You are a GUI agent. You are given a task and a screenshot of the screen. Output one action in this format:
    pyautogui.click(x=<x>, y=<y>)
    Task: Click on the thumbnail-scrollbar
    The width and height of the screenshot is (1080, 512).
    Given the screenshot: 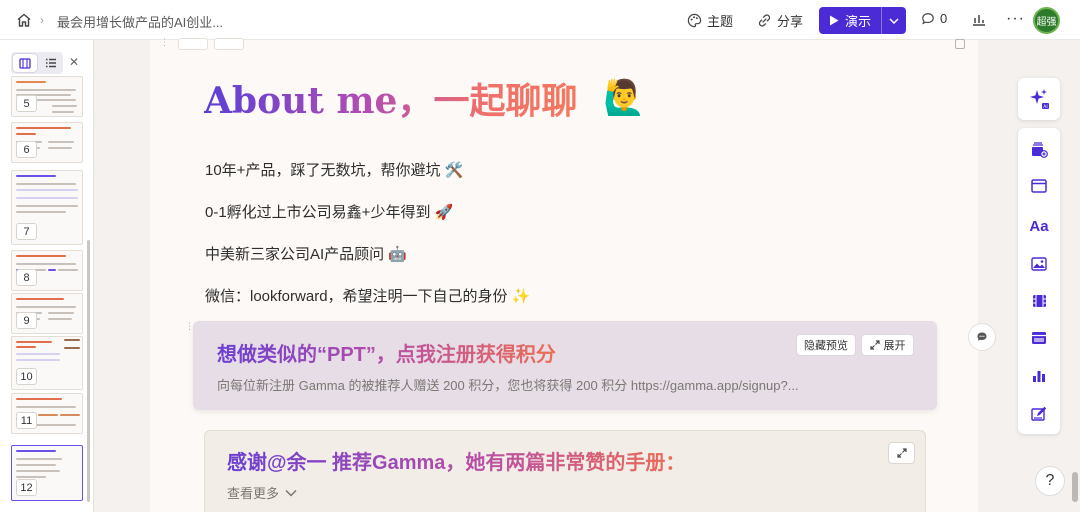 What is the action you would take?
    pyautogui.click(x=88, y=371)
    